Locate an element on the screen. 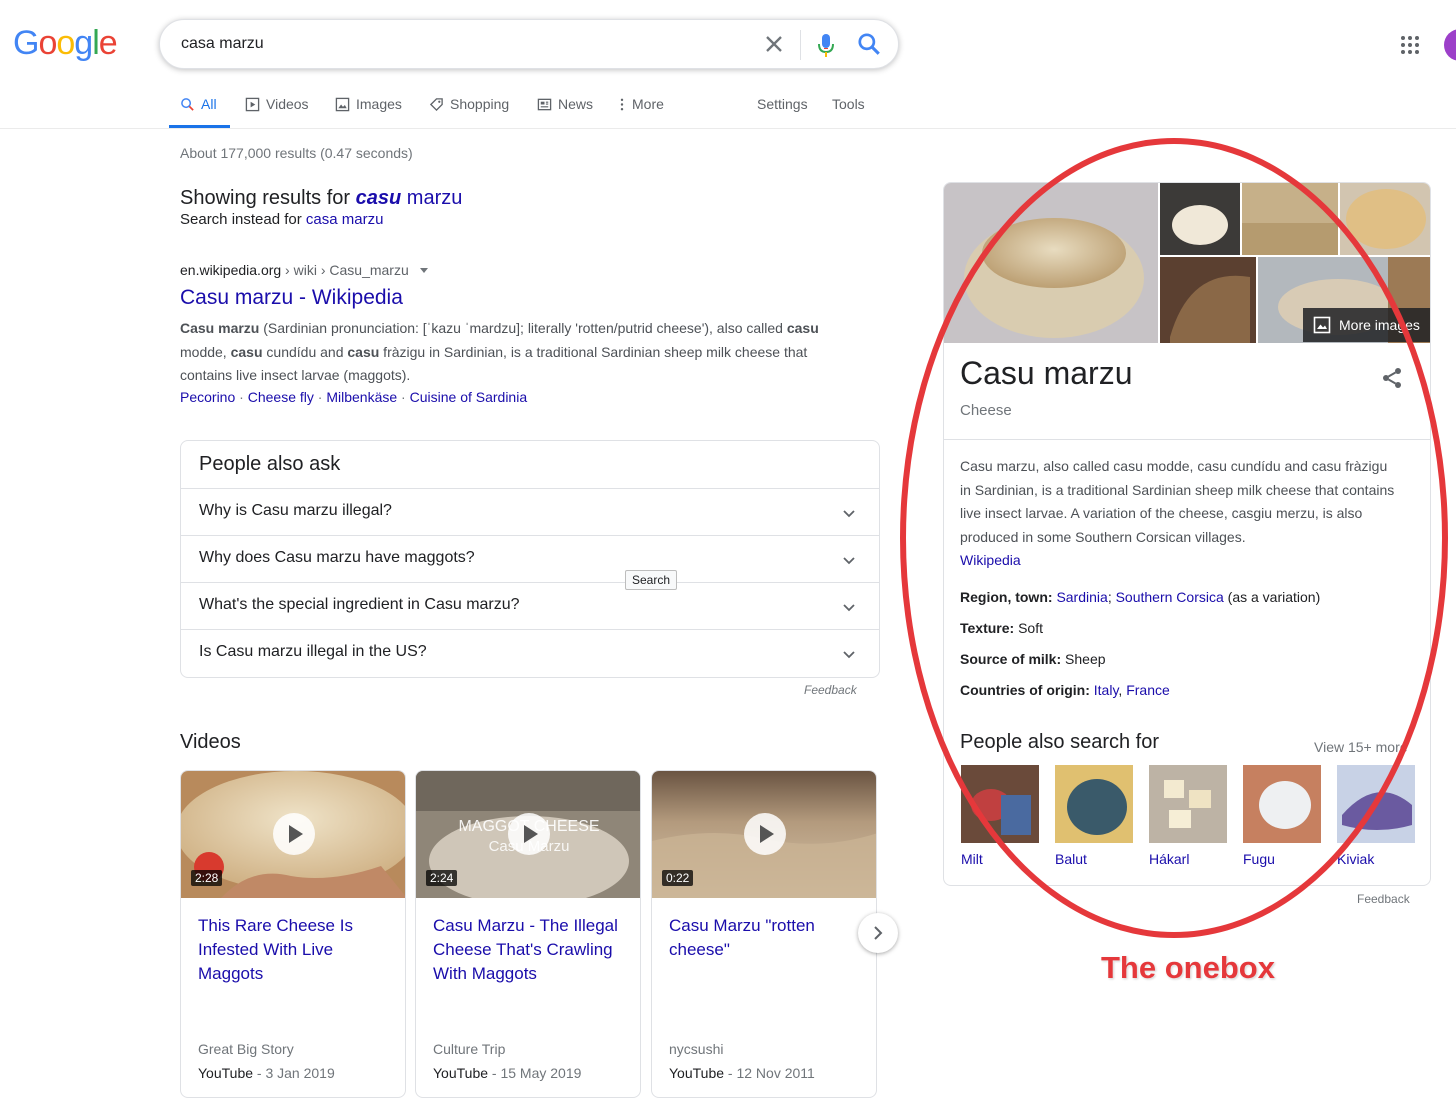 Image resolution: width=1456 pixels, height=1117 pixels. tab-settings: Settings is located at coordinates (782, 104).